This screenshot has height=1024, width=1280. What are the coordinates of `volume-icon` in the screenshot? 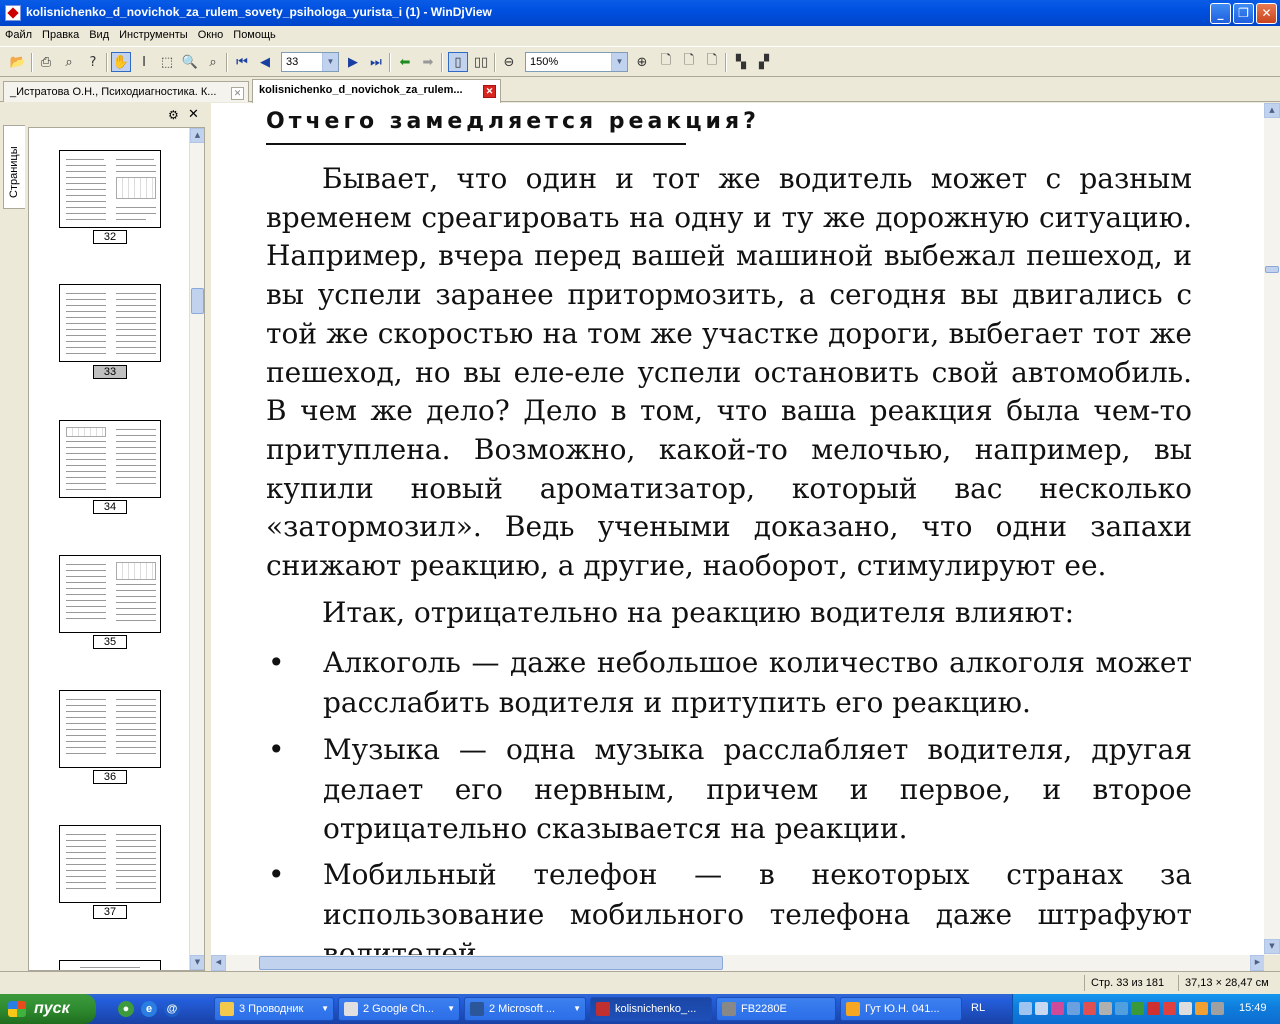 It's located at (1185, 1008).